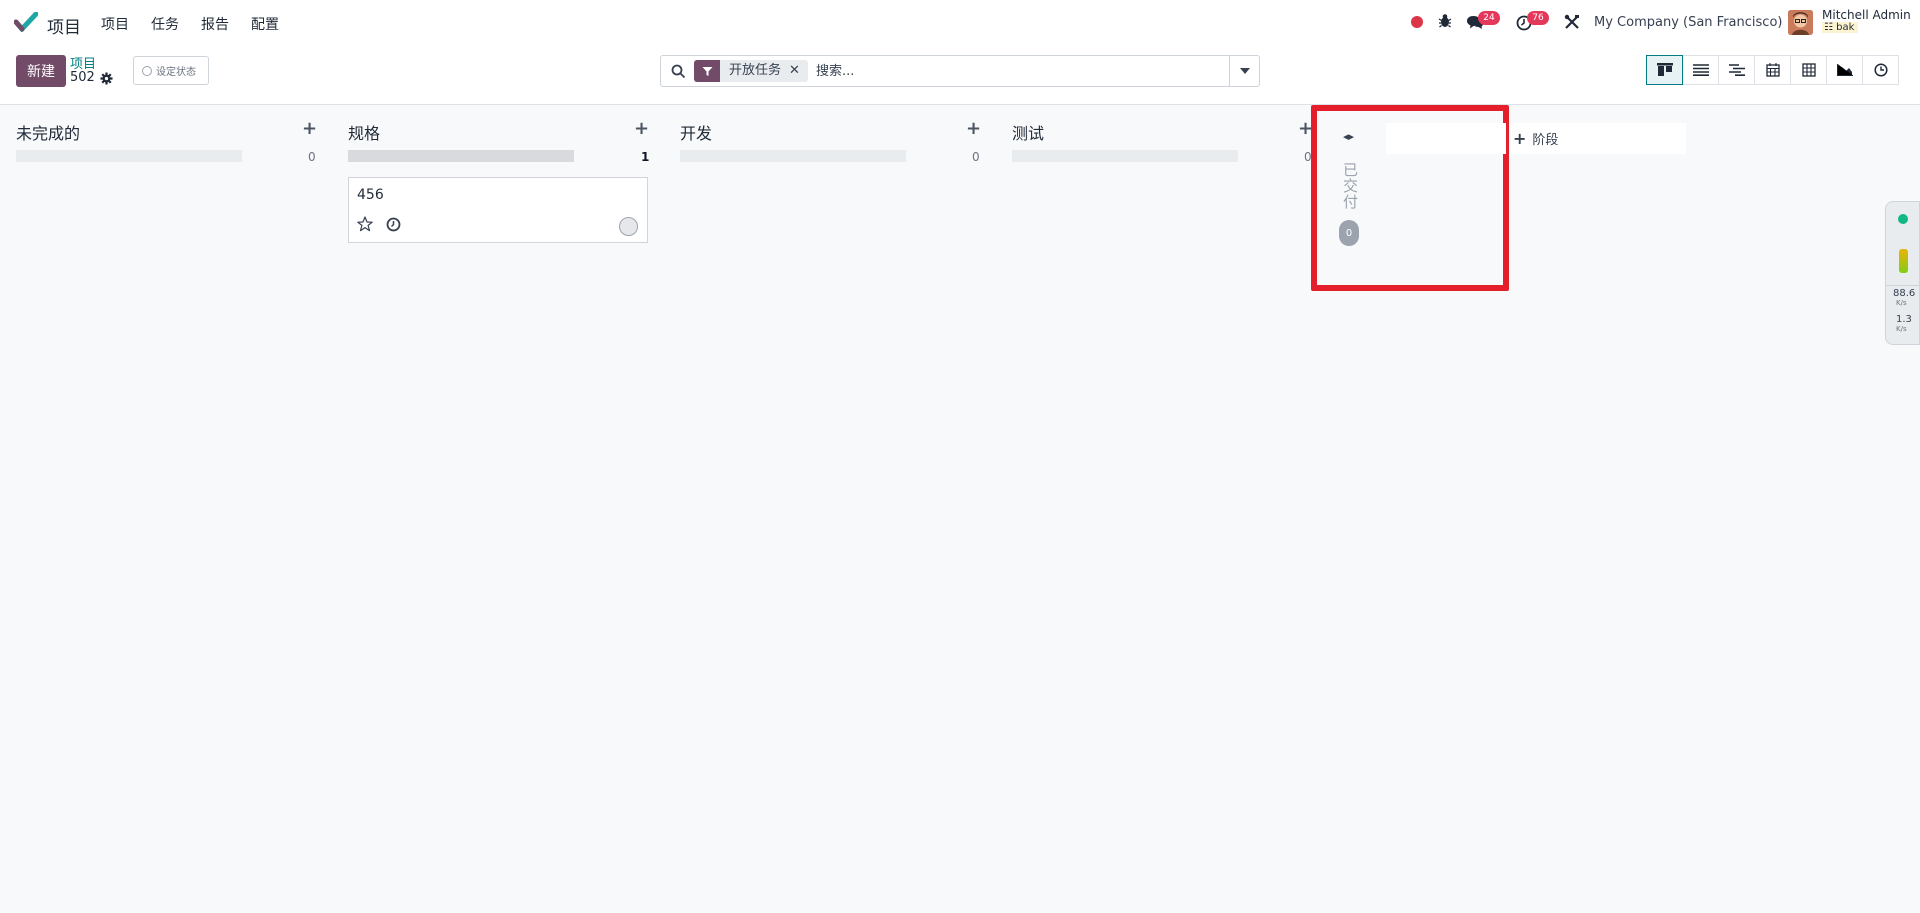 Image resolution: width=1920 pixels, height=913 pixels. Describe the element at coordinates (364, 132) in the screenshot. I see `column-title: 规格` at that location.